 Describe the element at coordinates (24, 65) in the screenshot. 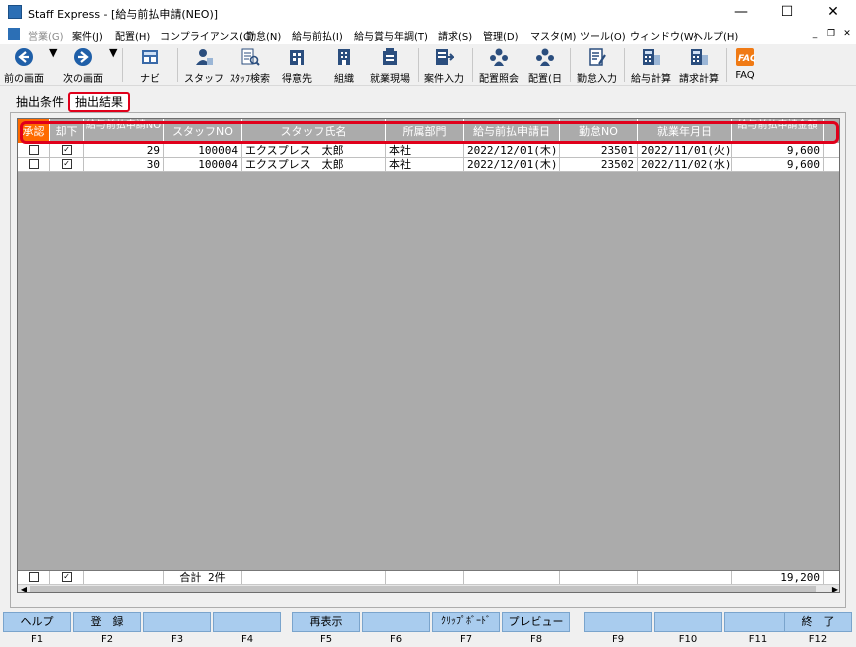

I see `back-button: 前の画面` at that location.